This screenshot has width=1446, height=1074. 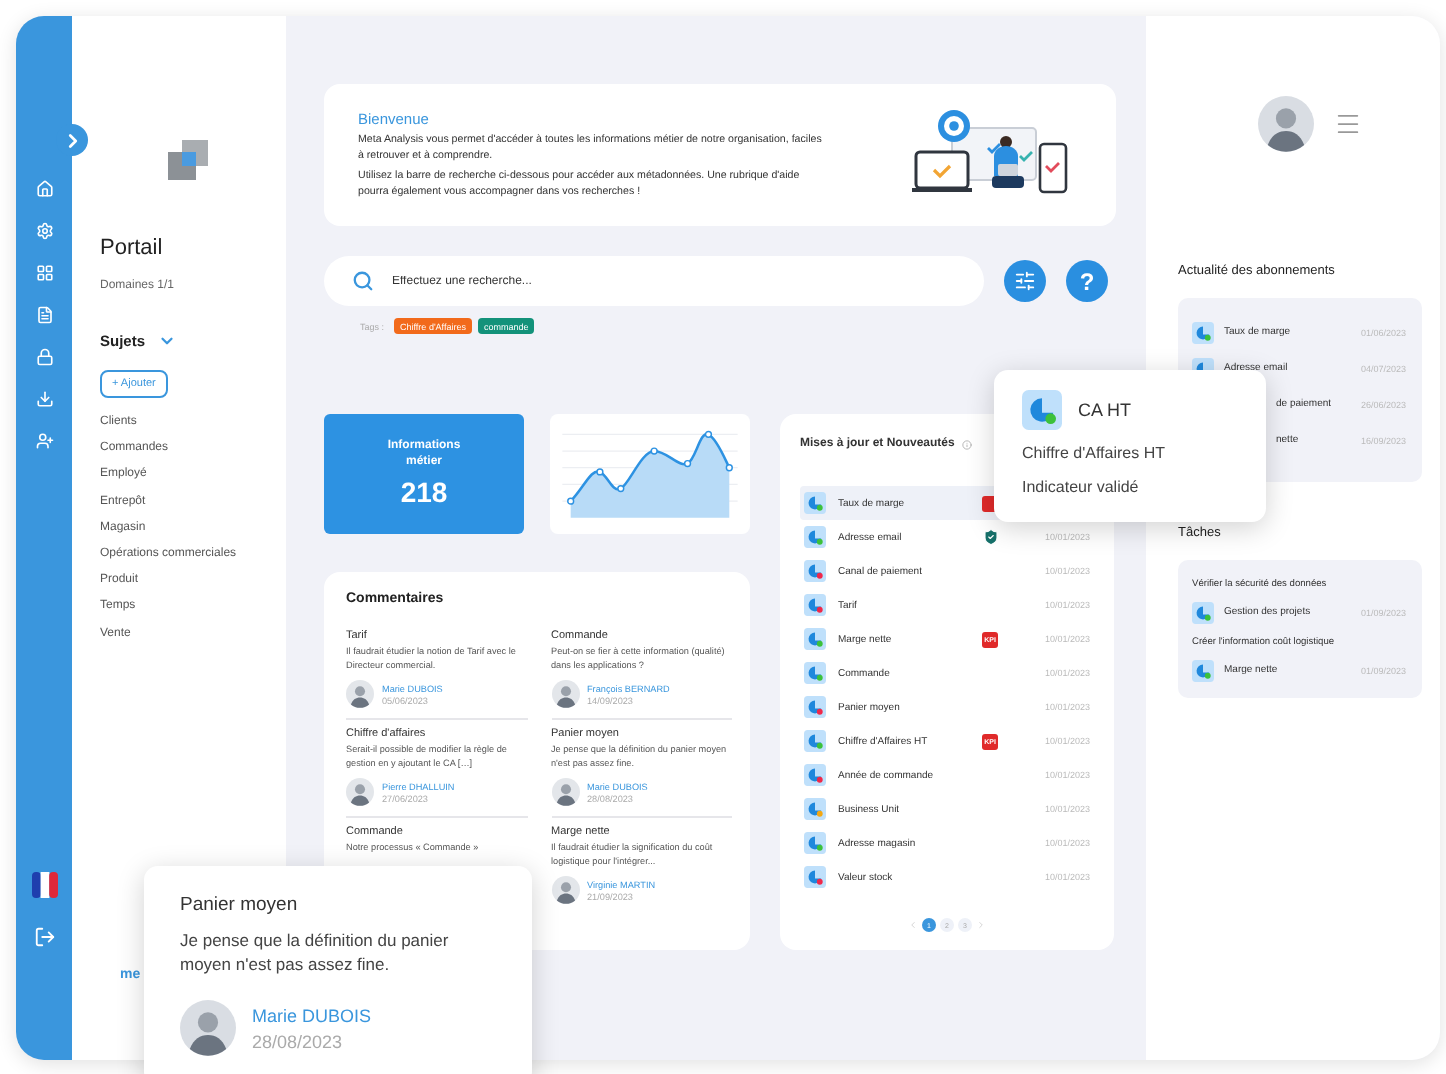 I want to click on popup-text: Je pense que la définition du panier moyen n'est pas assez fine., so click(x=315, y=952).